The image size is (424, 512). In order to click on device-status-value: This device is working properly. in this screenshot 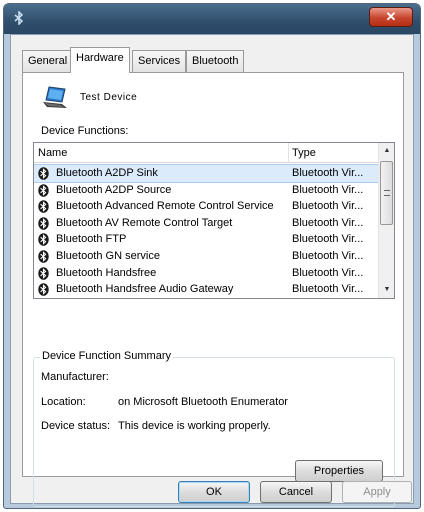, I will do `click(194, 426)`.